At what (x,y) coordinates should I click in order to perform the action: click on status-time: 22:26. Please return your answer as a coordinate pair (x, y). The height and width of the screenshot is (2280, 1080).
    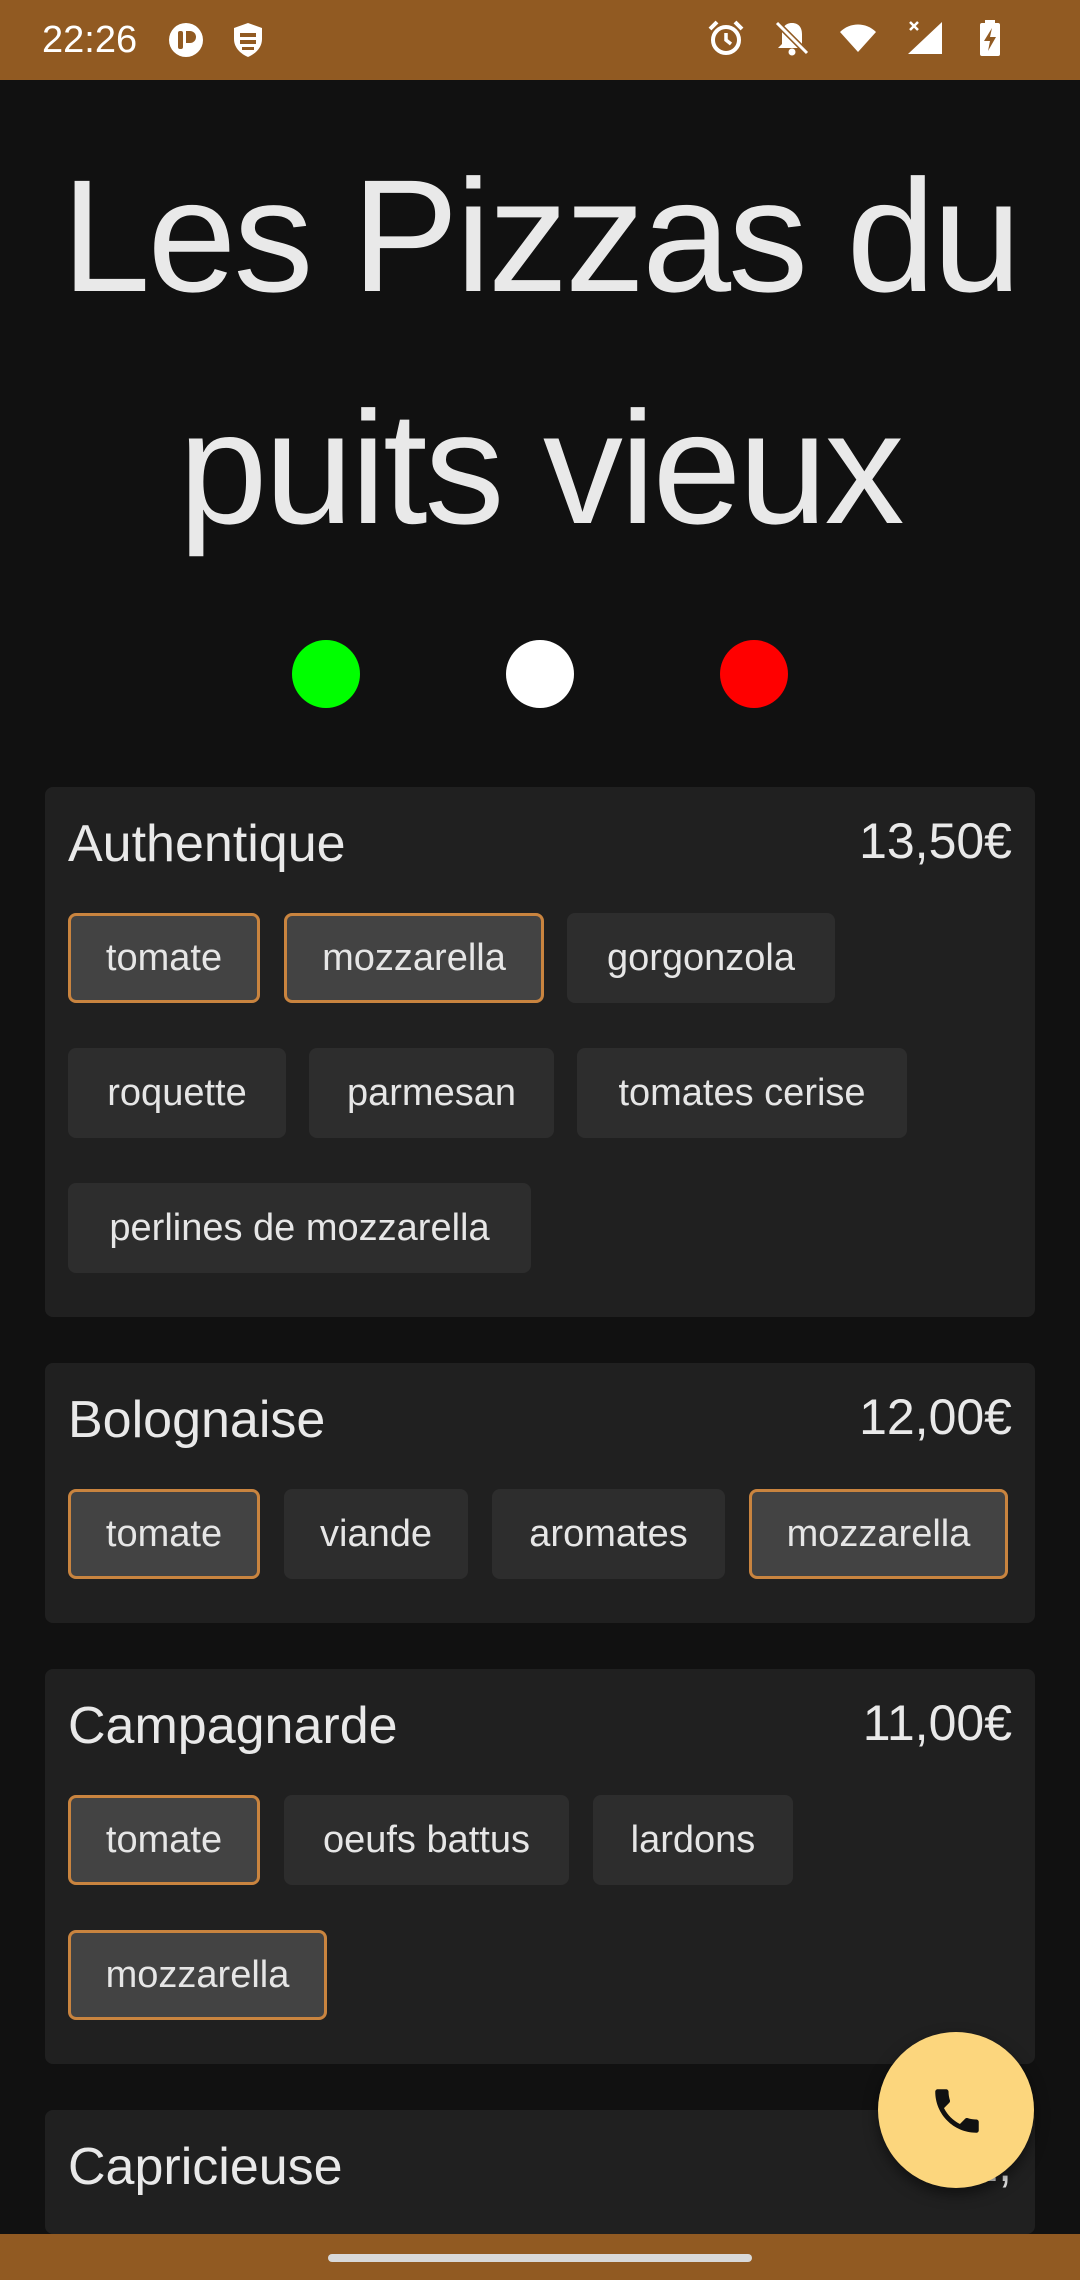
    Looking at the image, I should click on (90, 40).